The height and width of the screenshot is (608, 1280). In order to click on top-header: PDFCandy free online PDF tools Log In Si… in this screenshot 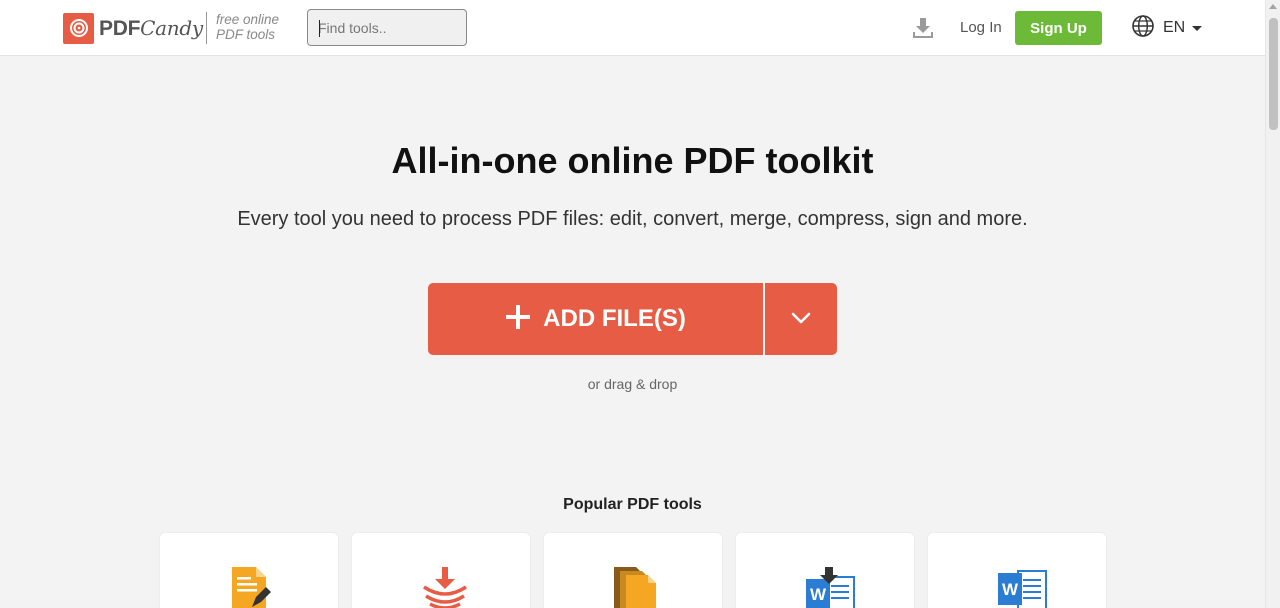, I will do `click(632, 28)`.